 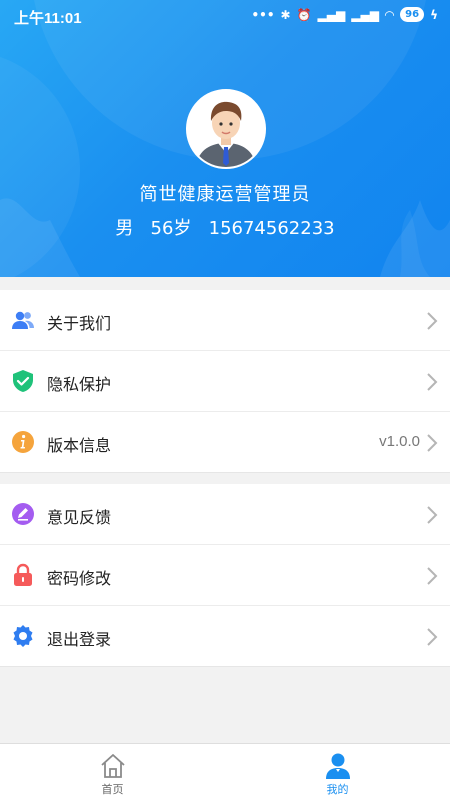 I want to click on menu-item-privacy: 隐私保护, so click(x=225, y=381).